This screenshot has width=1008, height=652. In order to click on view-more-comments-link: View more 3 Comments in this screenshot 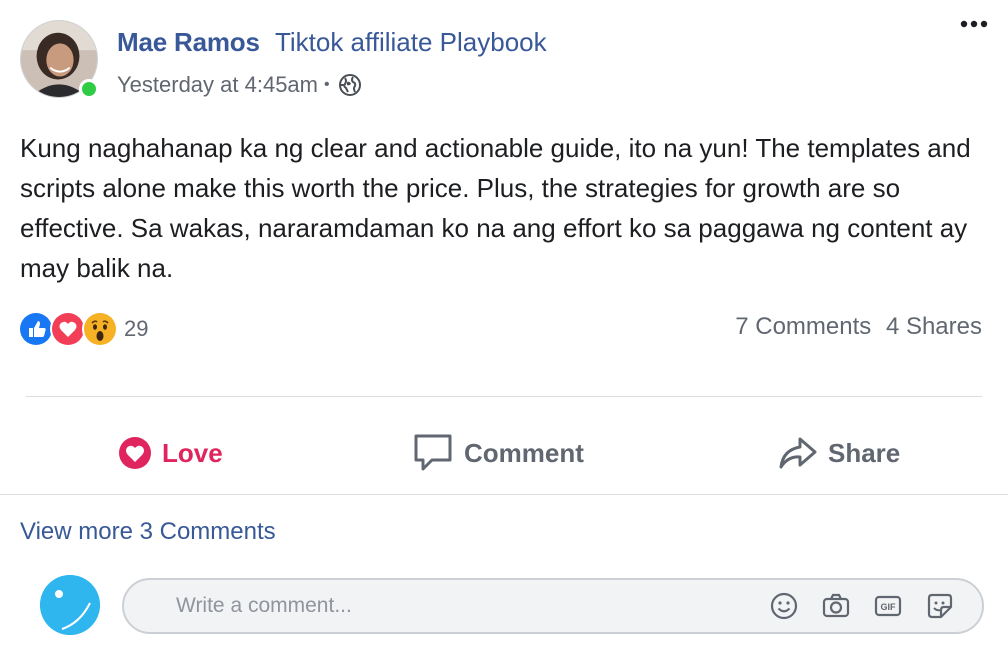, I will do `click(148, 532)`.